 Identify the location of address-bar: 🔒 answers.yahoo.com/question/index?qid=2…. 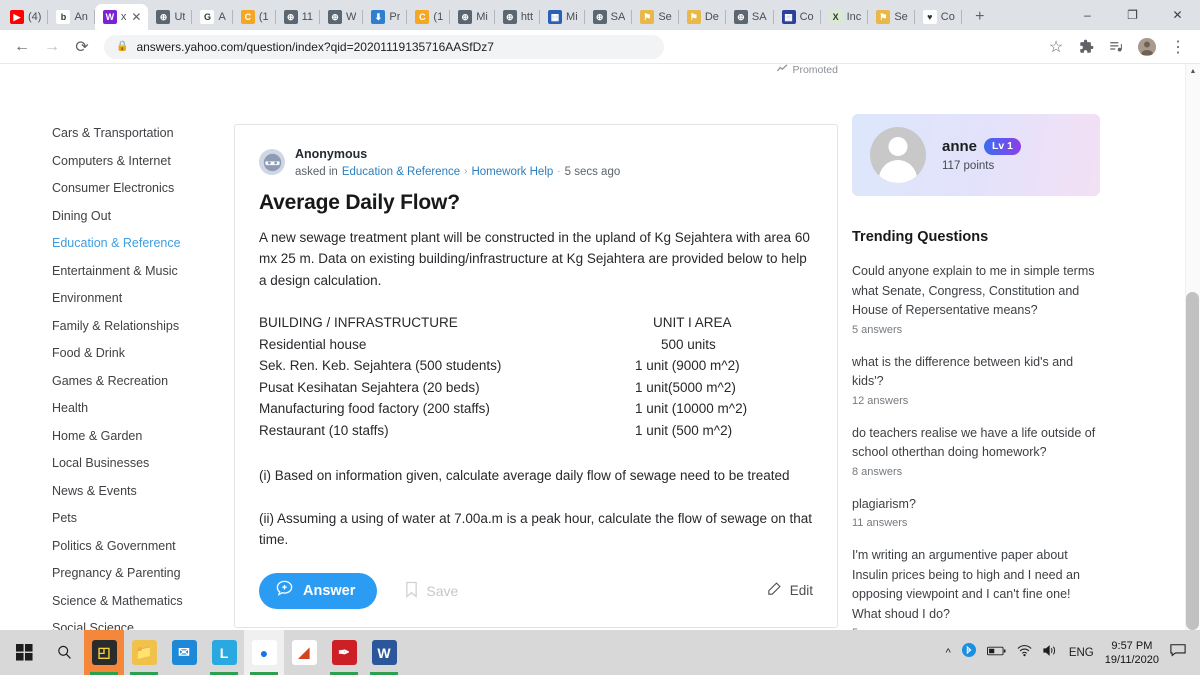
(384, 46).